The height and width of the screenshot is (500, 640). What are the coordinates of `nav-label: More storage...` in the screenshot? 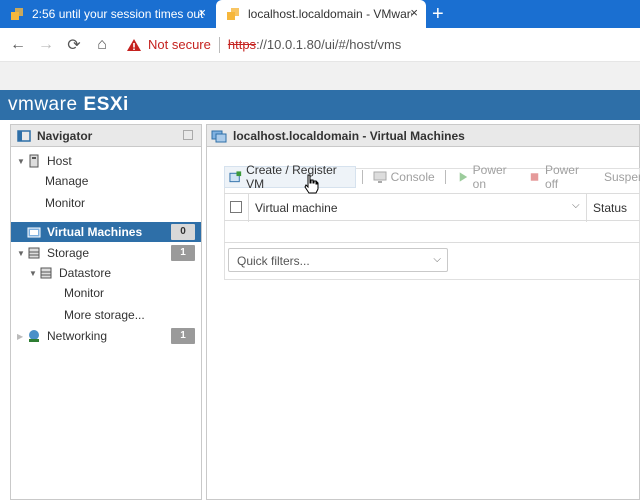 It's located at (104, 315).